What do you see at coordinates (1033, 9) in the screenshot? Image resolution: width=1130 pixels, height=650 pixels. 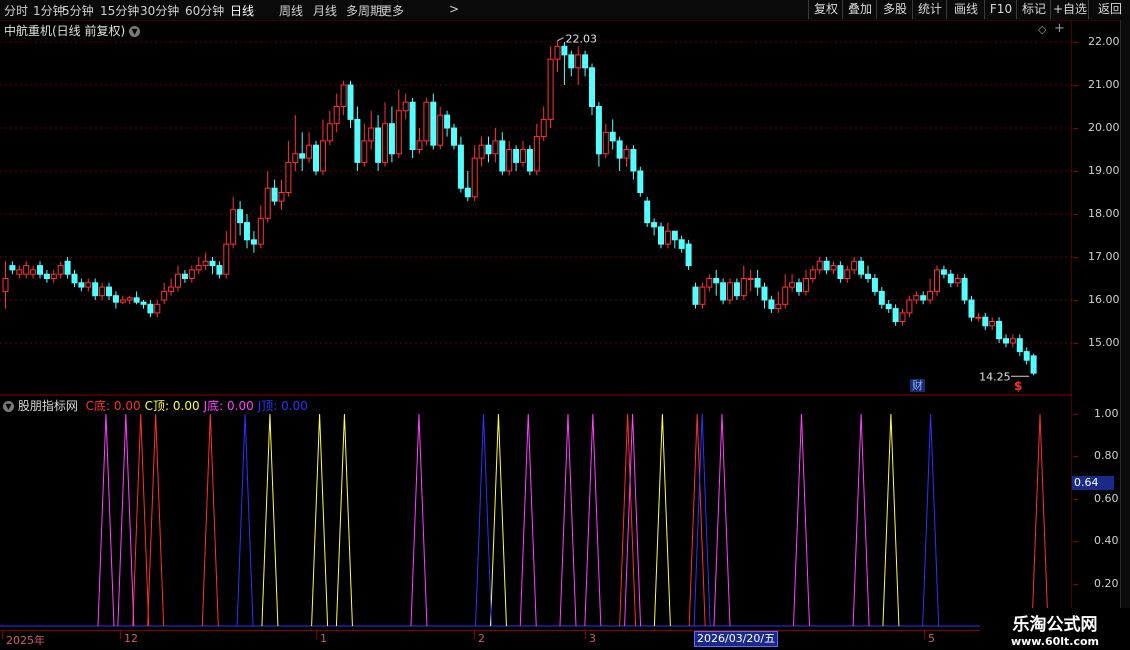 I see `toolbar-button-6: 标记` at bounding box center [1033, 9].